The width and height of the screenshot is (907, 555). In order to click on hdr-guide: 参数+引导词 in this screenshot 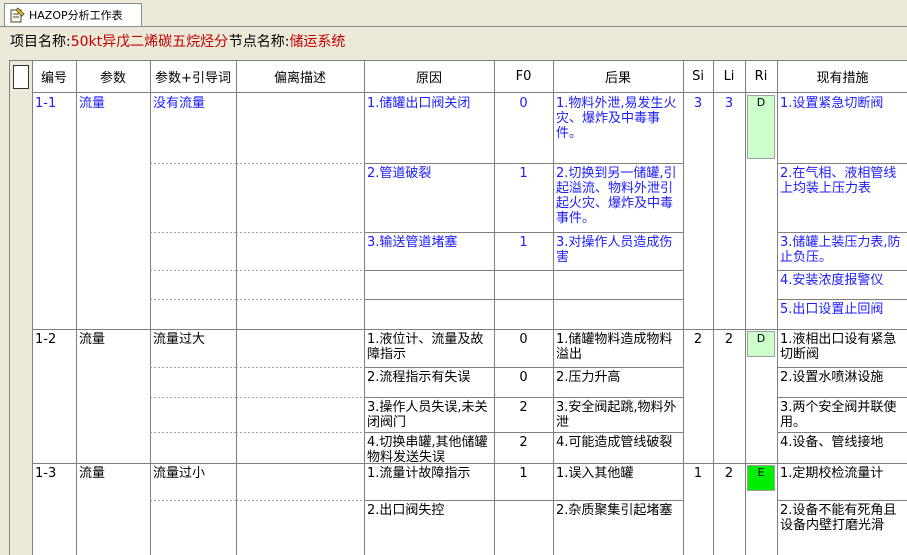, I will do `click(193, 76)`.